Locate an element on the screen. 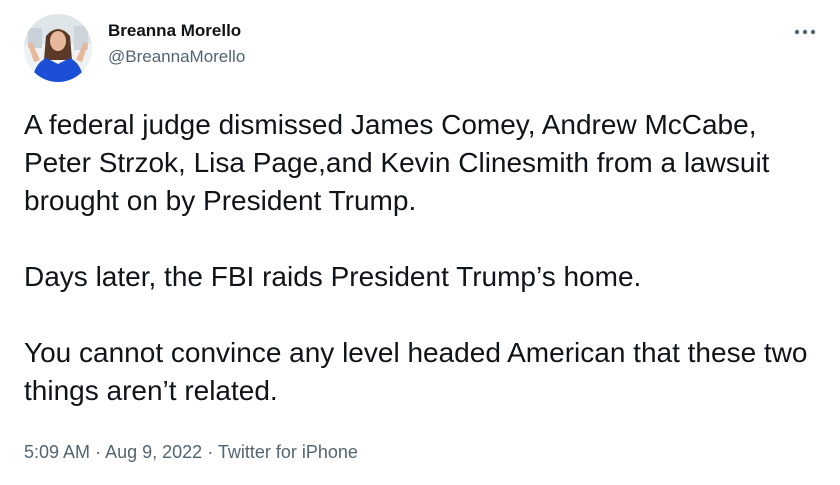 The image size is (840, 485). more-horizontal-icon is located at coordinates (805, 32).